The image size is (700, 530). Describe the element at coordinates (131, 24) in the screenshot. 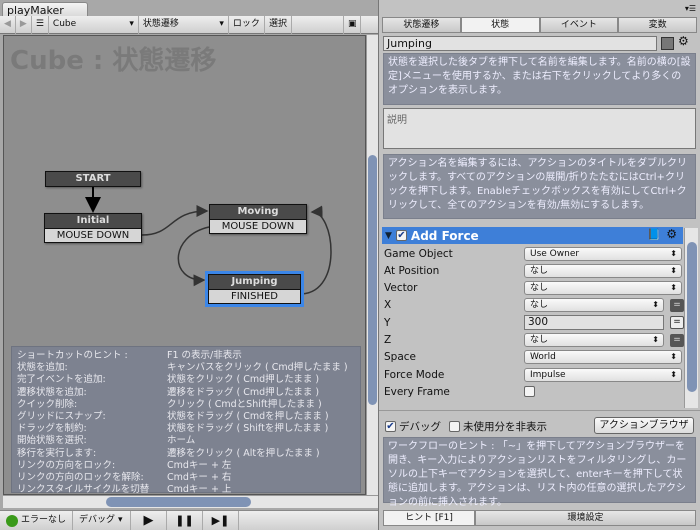

I see `dropdown-arrow-icon: ▾` at that location.